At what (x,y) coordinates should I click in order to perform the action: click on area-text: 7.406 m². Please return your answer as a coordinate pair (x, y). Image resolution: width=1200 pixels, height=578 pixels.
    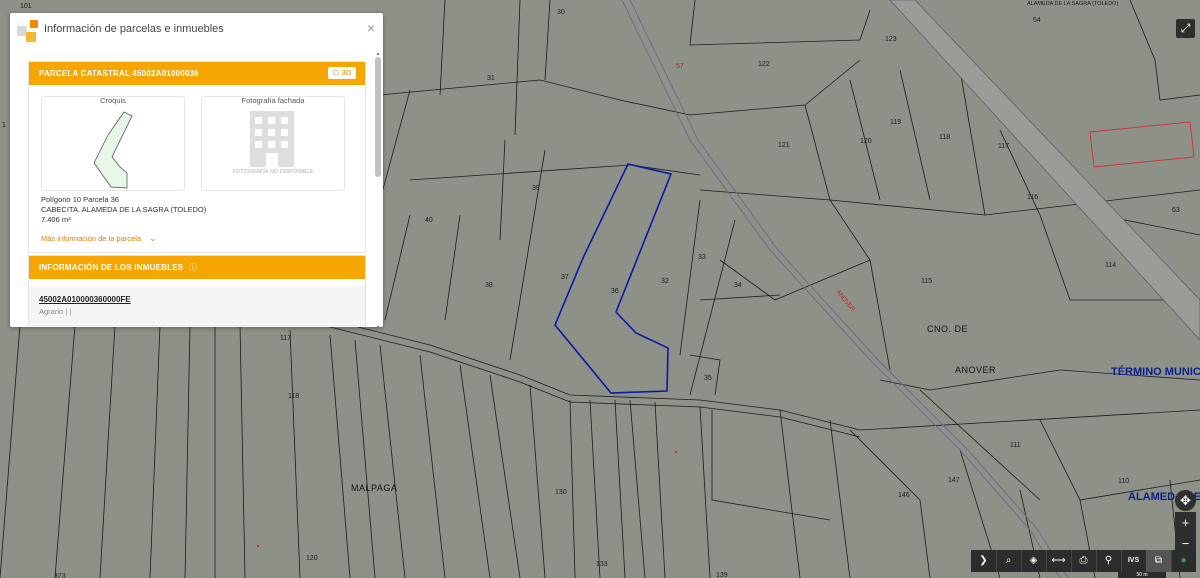
    Looking at the image, I should click on (56, 219).